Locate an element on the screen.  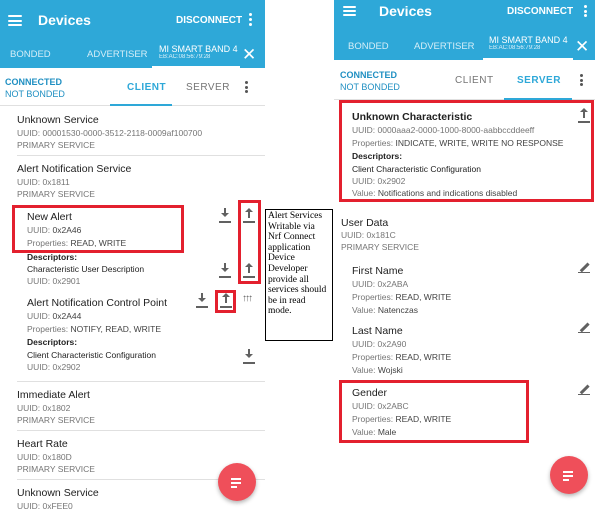
service-name: User Data is located at coordinates (364, 223).